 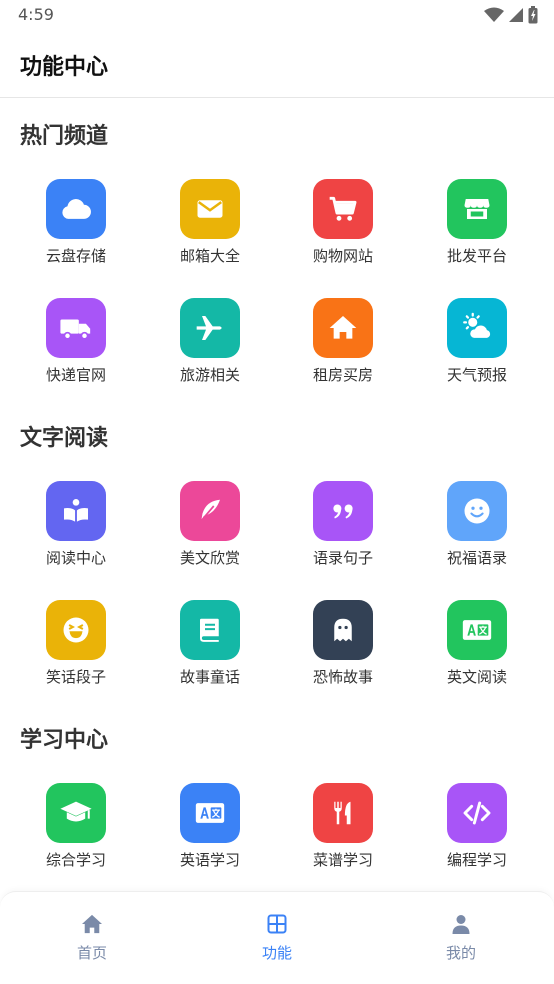 I want to click on tile-express: 快递官网, so click(x=76, y=353).